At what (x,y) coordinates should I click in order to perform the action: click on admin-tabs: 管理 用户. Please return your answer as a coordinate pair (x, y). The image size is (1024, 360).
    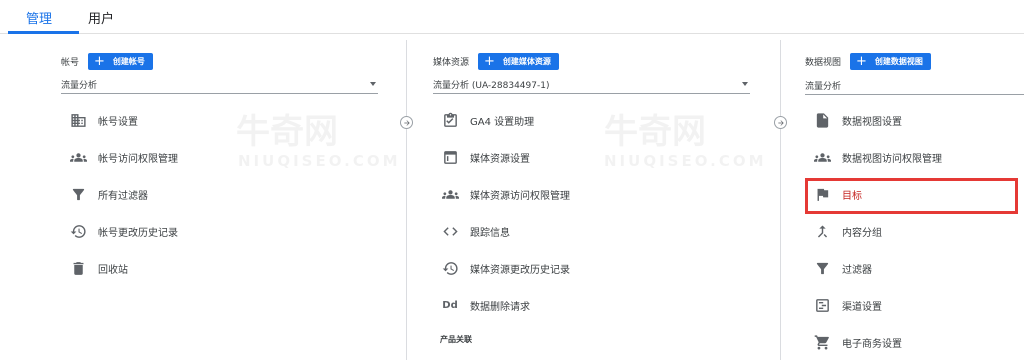
    Looking at the image, I should click on (512, 17).